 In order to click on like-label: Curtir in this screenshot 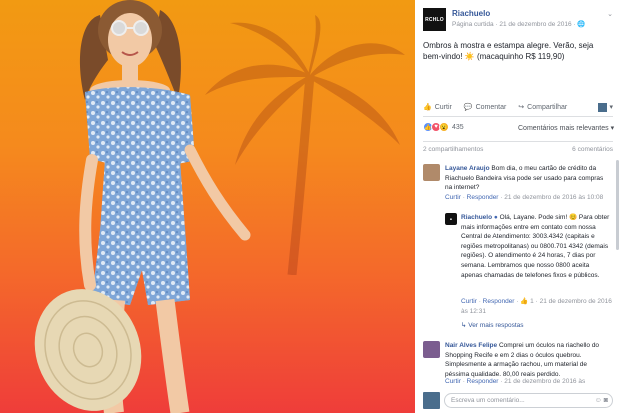, I will do `click(443, 107)`.